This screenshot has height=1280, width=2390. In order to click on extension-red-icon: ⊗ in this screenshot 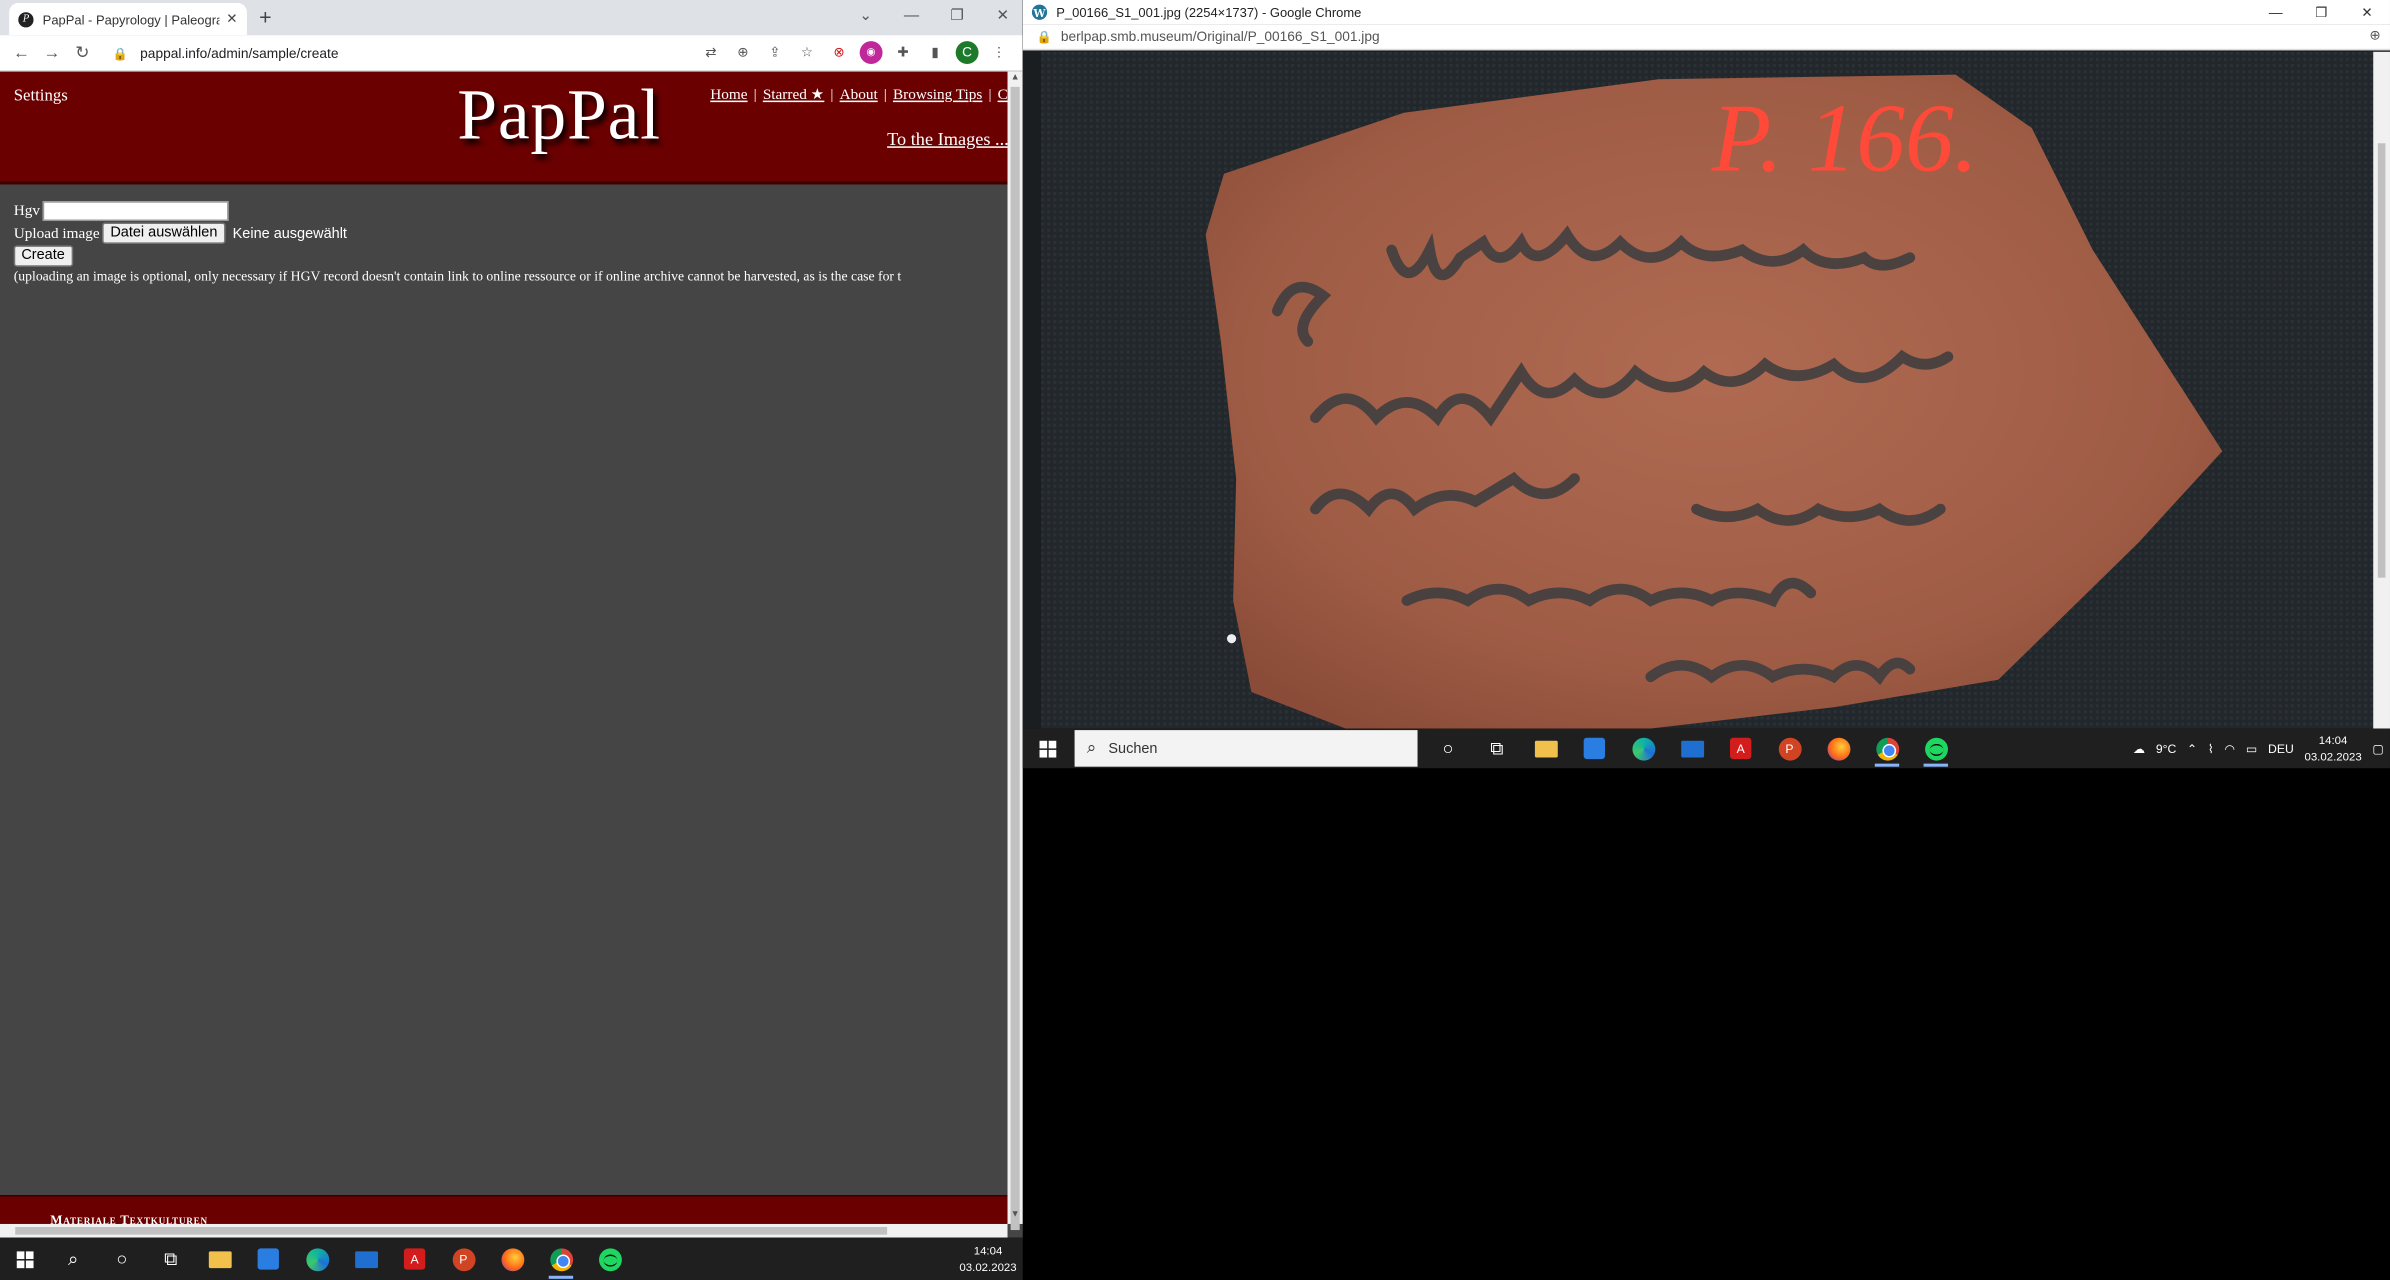, I will do `click(839, 52)`.